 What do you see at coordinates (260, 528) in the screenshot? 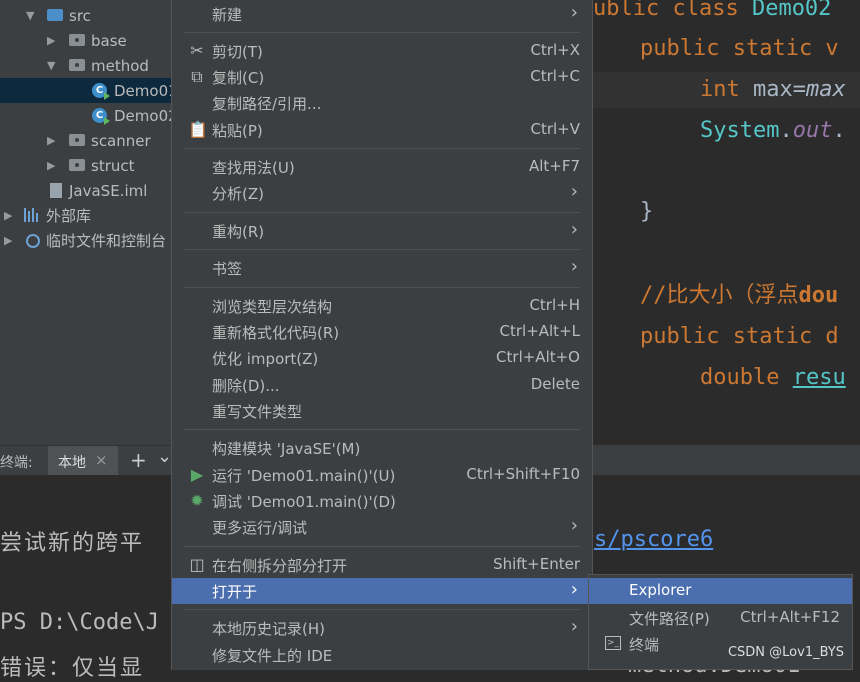
I see `menu-item-label: 更多运行/调试` at bounding box center [260, 528].